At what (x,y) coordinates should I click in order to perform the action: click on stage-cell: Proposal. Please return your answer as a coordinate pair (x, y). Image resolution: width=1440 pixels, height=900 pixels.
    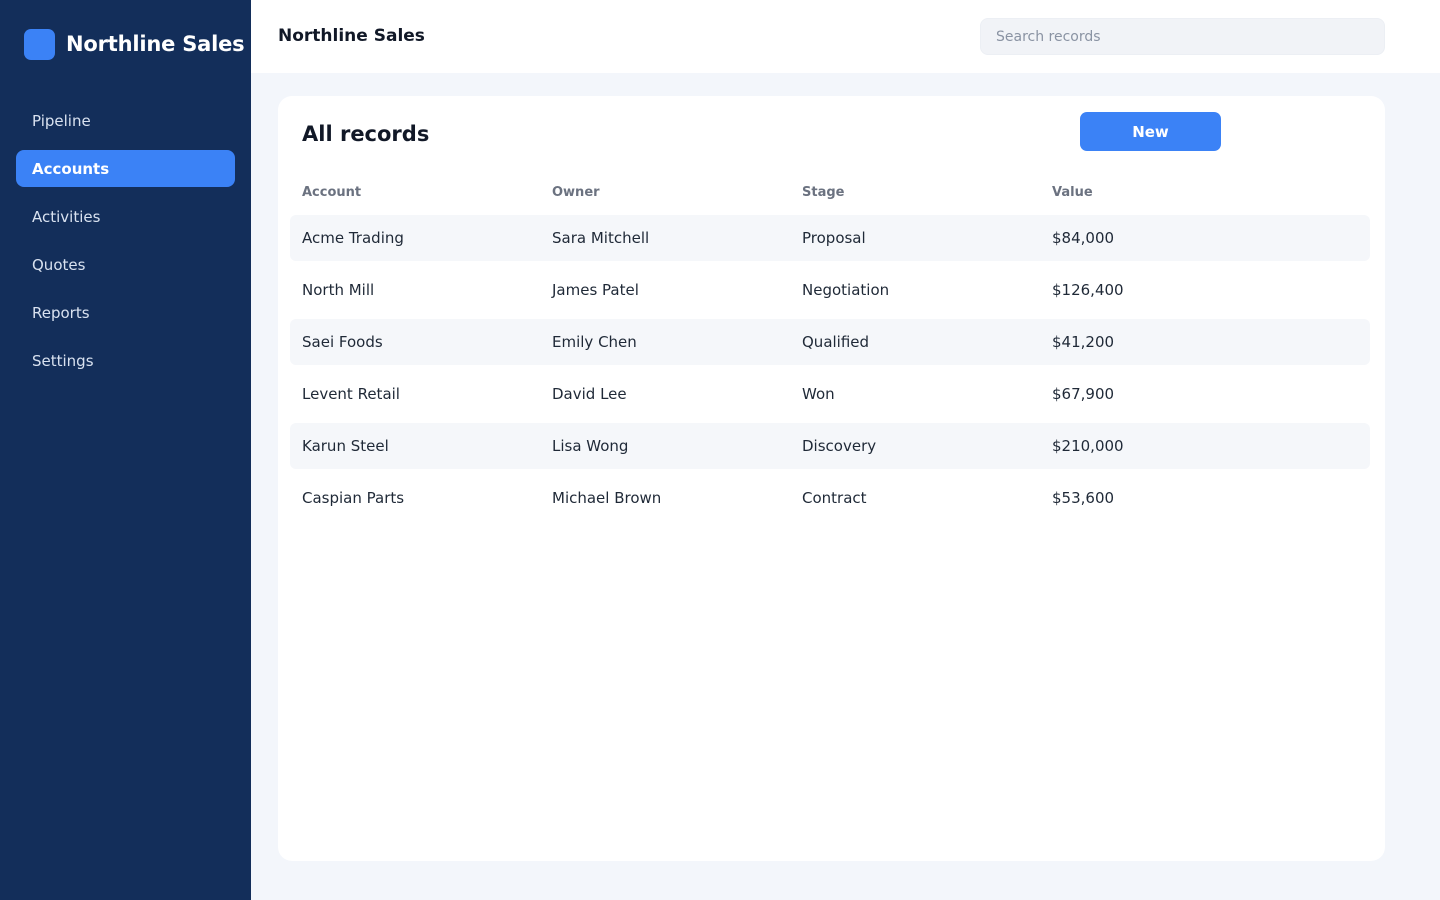
    Looking at the image, I should click on (834, 238).